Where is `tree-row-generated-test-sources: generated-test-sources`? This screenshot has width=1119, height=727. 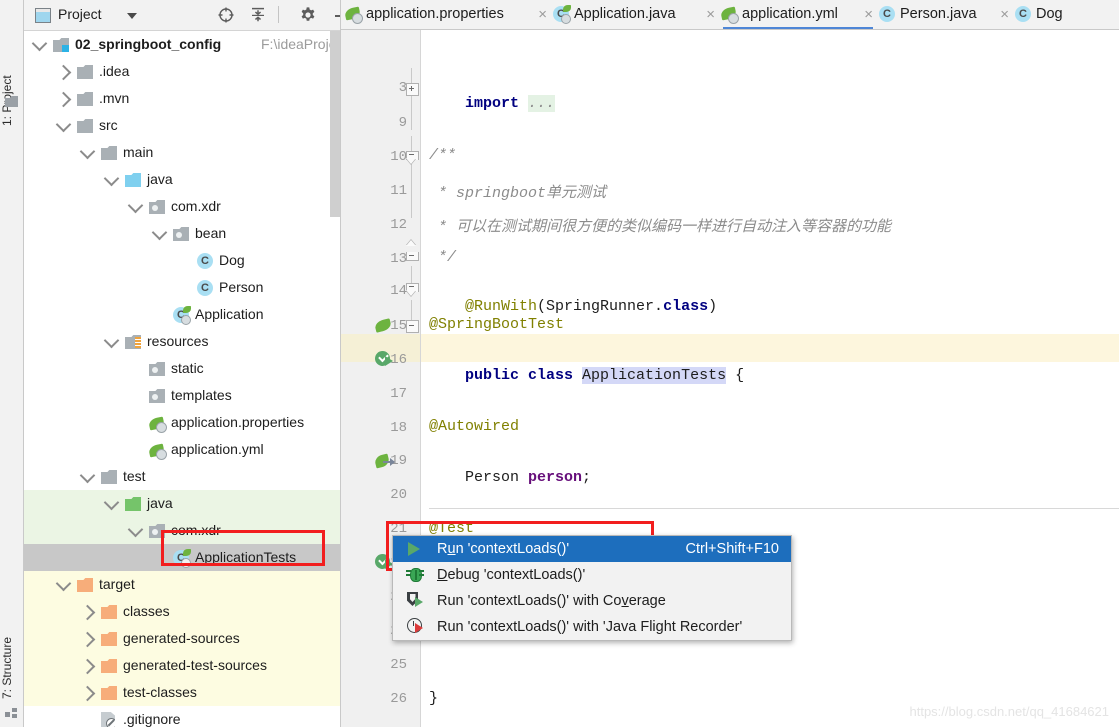
tree-row-generated-test-sources: generated-test-sources is located at coordinates (181, 665).